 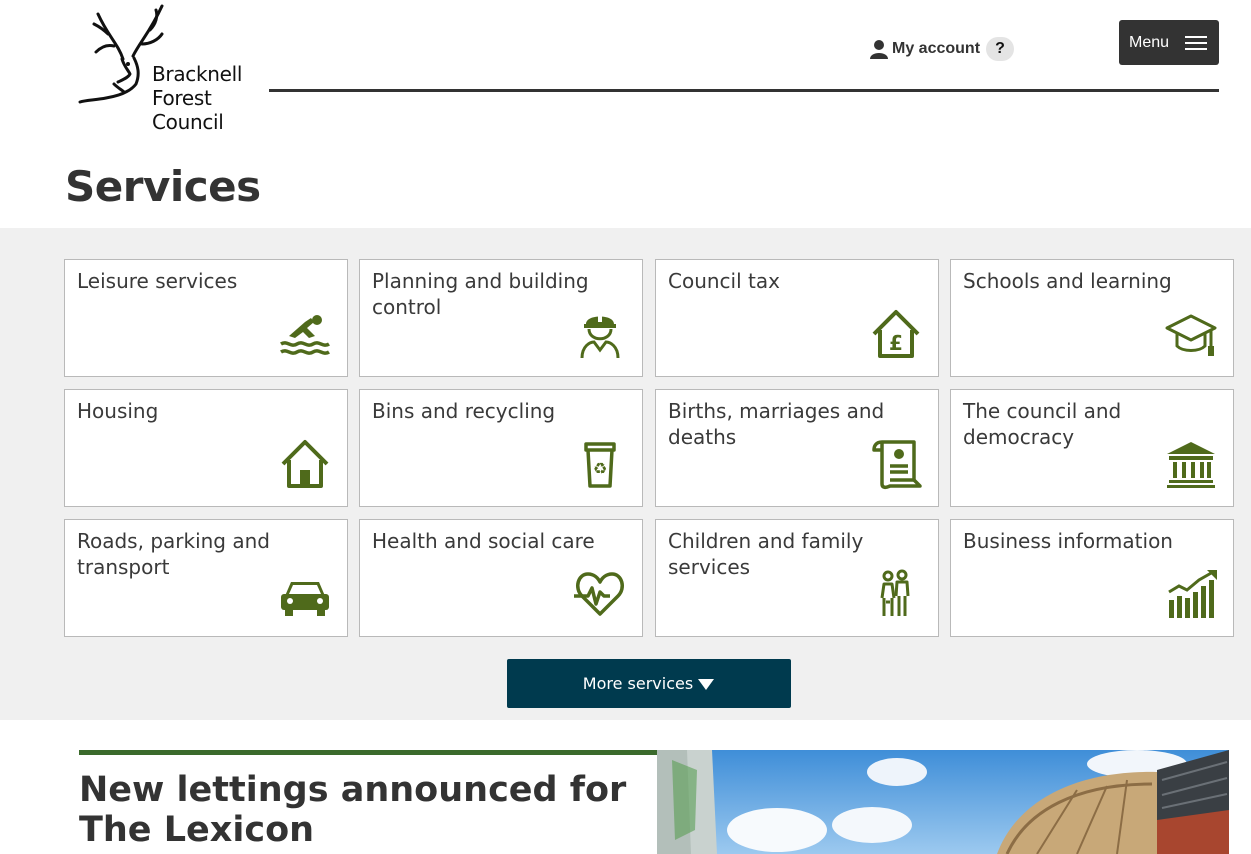 I want to click on service-tile-children: Children and family services, so click(x=797, y=578).